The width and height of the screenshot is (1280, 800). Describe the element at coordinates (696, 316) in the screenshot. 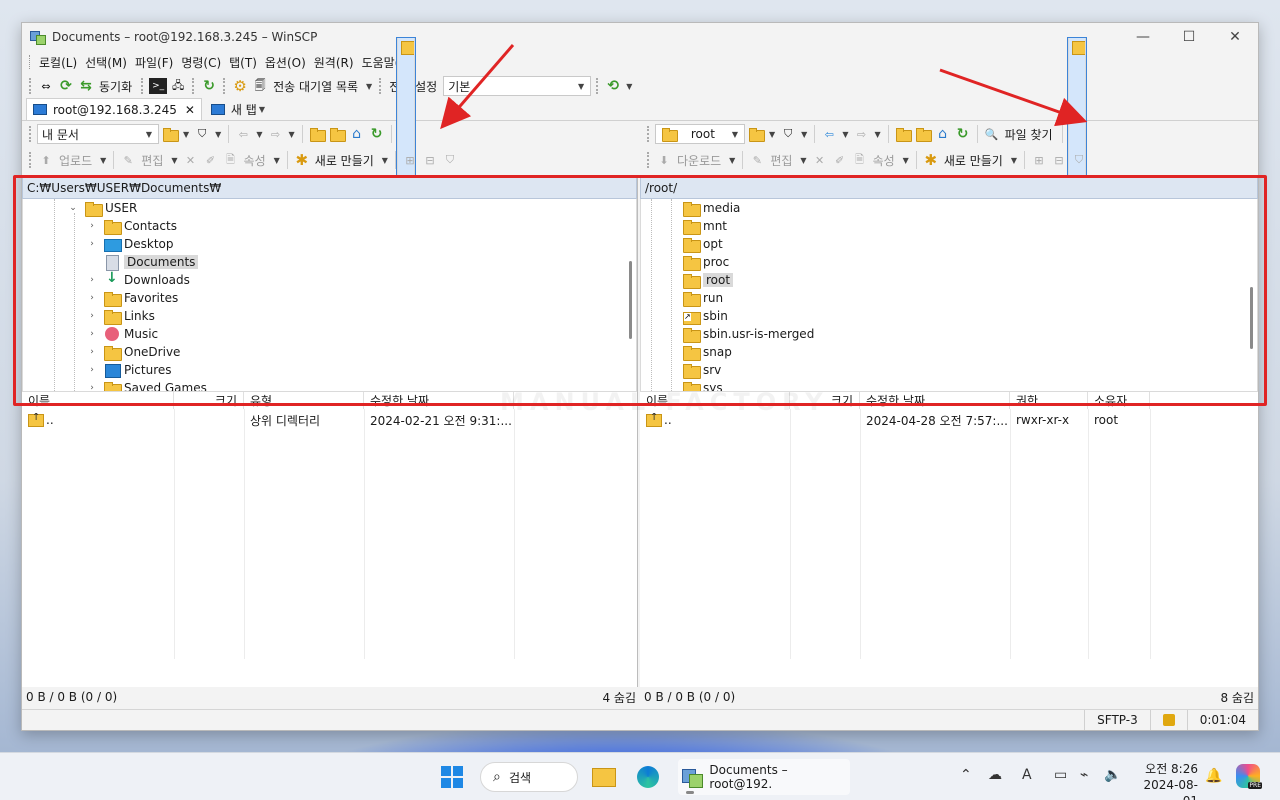

I see `tree-item: sbin` at that location.